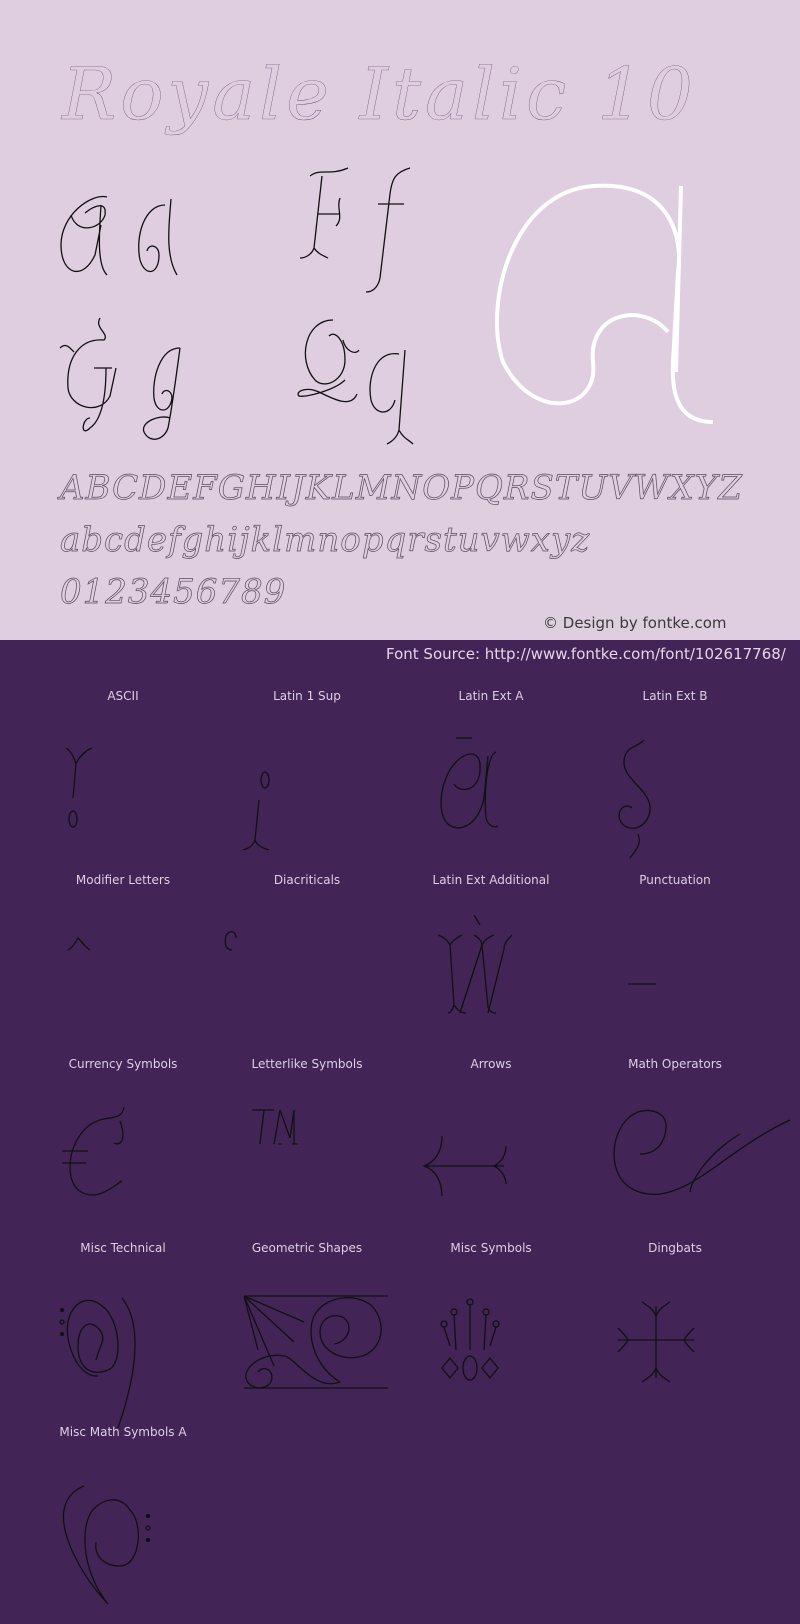  Describe the element at coordinates (355, 230) in the screenshot. I see `specimen-ff` at that location.